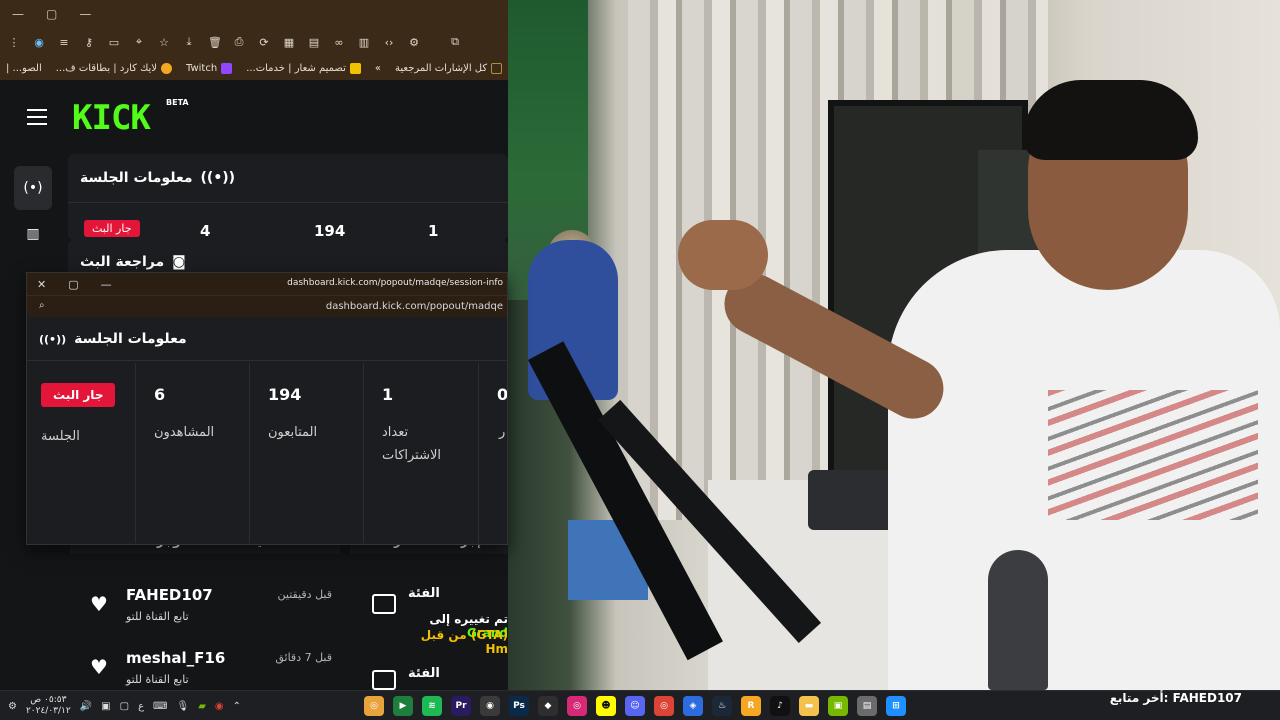 The image size is (1280, 720). What do you see at coordinates (33, 234) in the screenshot?
I see `sidebar-item-analytics: ▥` at bounding box center [33, 234].